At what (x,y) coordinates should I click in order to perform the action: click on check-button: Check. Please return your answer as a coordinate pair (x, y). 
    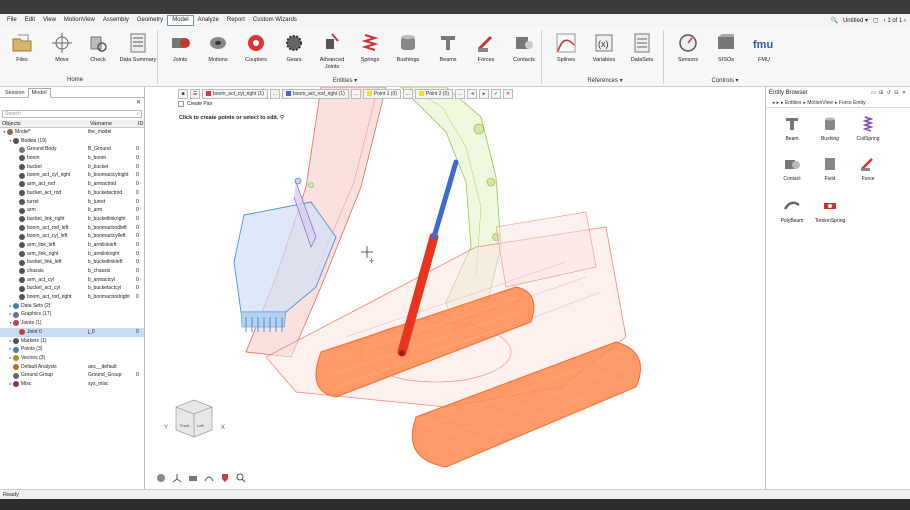
    Looking at the image, I should click on (98, 47).